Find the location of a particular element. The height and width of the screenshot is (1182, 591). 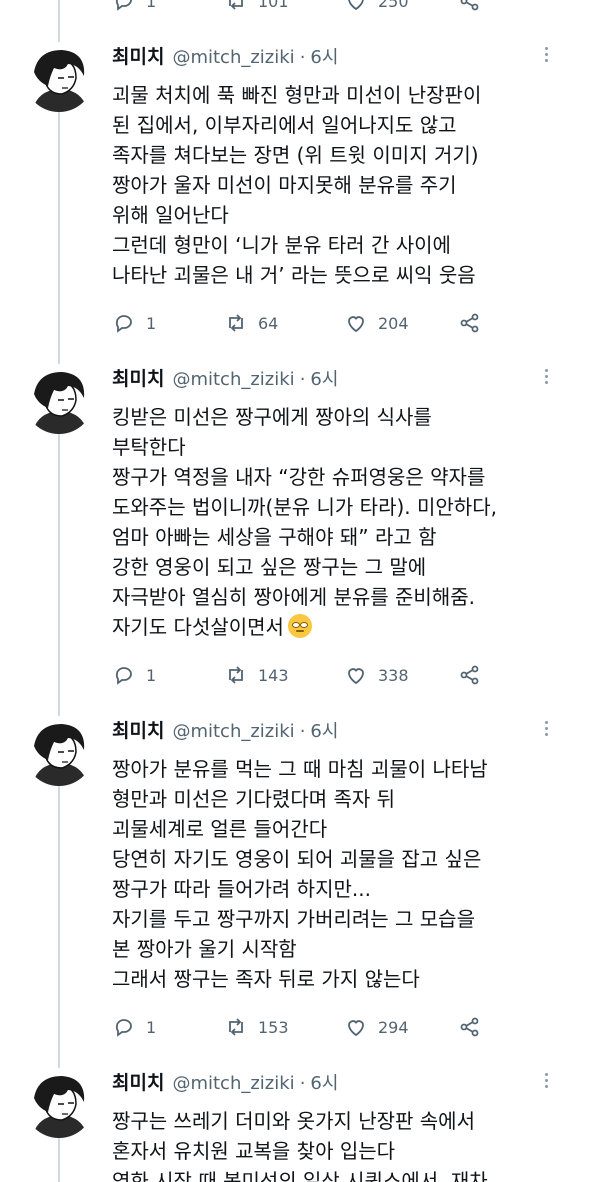

text-line: 킹받은 미선은 짱구에게 짱아의 식사를 is located at coordinates (272, 417).